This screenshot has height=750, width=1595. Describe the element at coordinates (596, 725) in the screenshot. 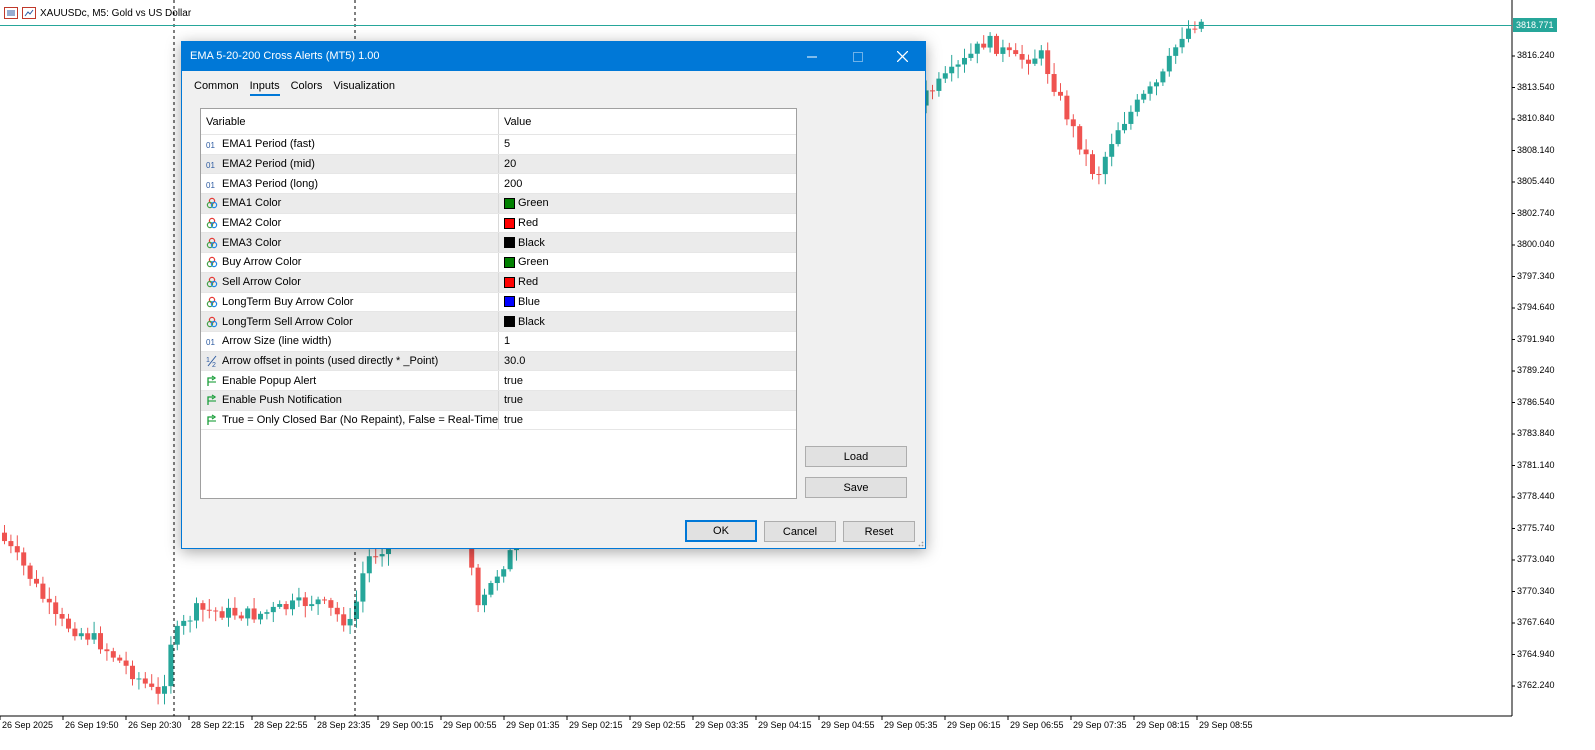

I see `time-axis-label: 29 Sep 02:15` at that location.